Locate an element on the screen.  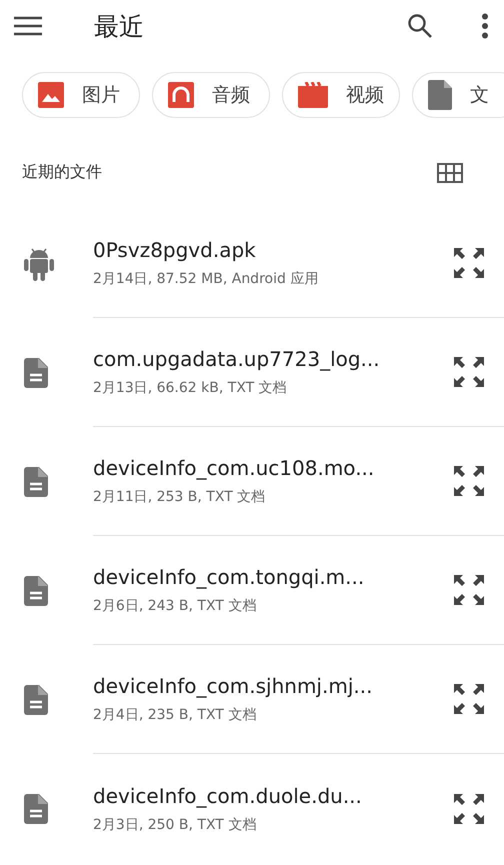
screen-title: 最近 is located at coordinates (119, 26).